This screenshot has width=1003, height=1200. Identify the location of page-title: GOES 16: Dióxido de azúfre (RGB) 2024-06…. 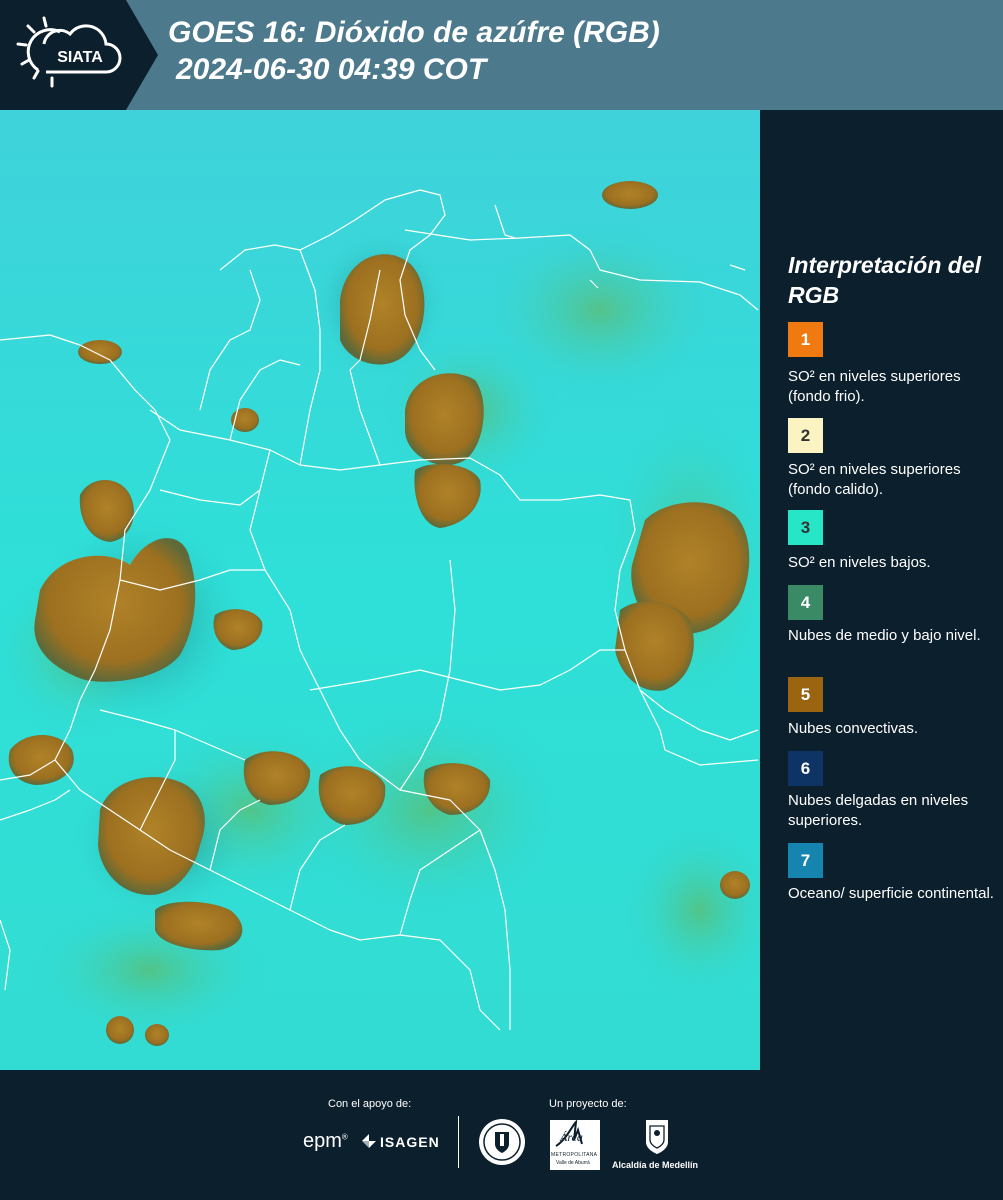
(414, 51).